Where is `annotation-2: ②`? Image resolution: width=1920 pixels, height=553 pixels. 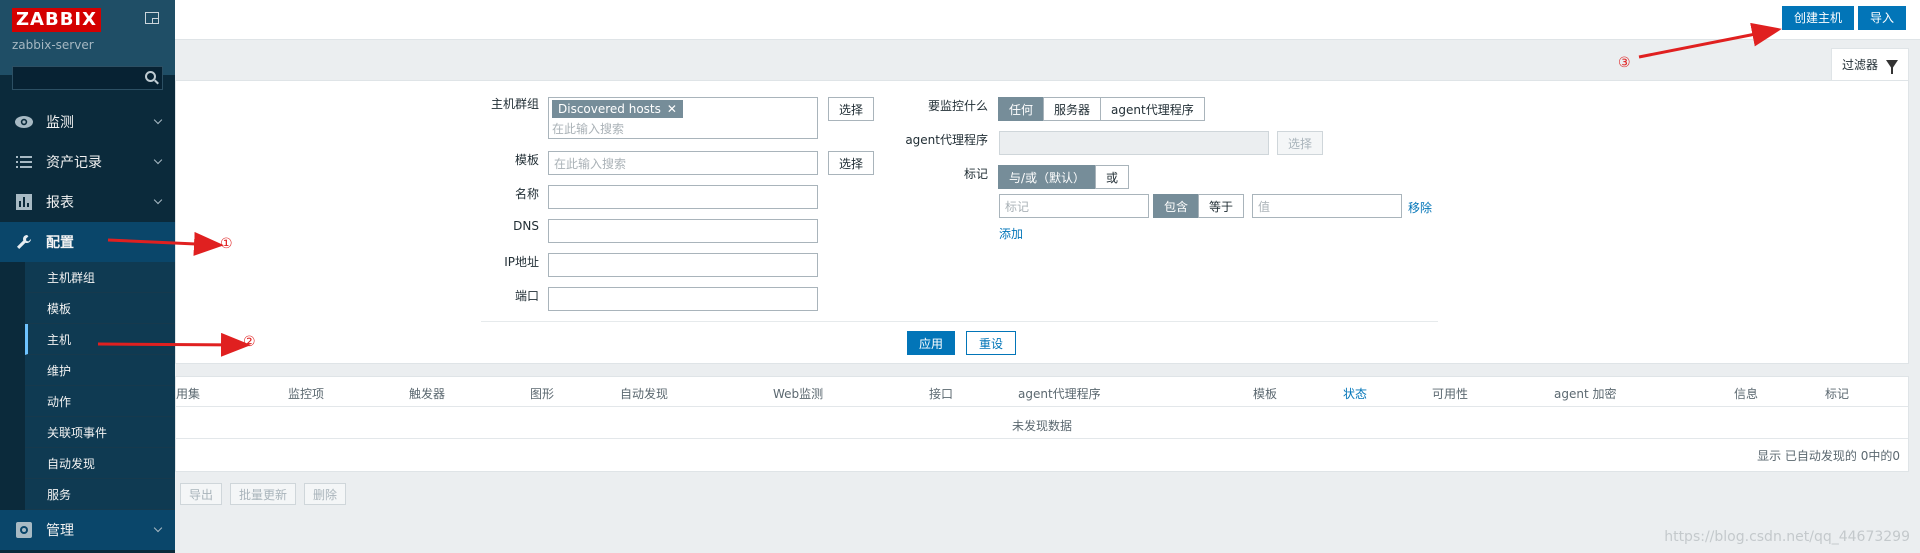 annotation-2: ② is located at coordinates (249, 342).